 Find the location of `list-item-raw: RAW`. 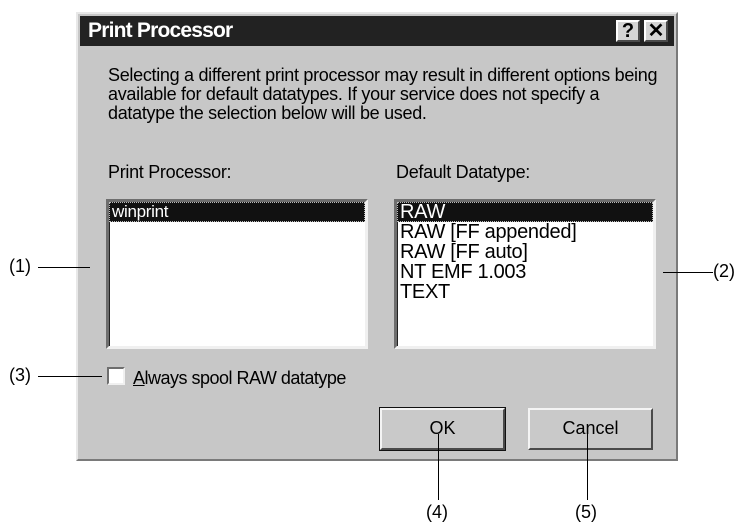

list-item-raw: RAW is located at coordinates (525, 212).